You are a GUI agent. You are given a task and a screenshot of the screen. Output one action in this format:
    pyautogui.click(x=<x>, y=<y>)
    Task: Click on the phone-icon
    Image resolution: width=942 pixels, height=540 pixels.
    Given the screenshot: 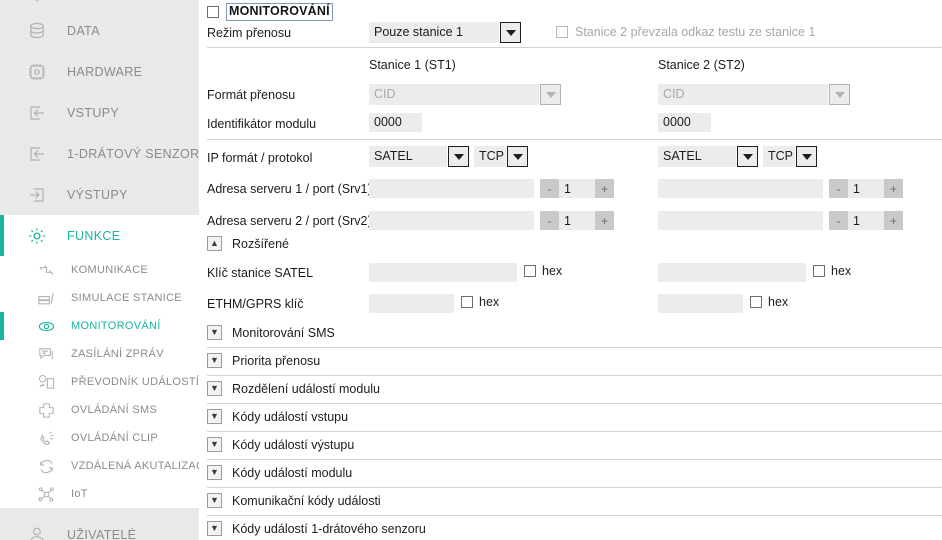 What is the action you would take?
    pyautogui.click(x=46, y=438)
    